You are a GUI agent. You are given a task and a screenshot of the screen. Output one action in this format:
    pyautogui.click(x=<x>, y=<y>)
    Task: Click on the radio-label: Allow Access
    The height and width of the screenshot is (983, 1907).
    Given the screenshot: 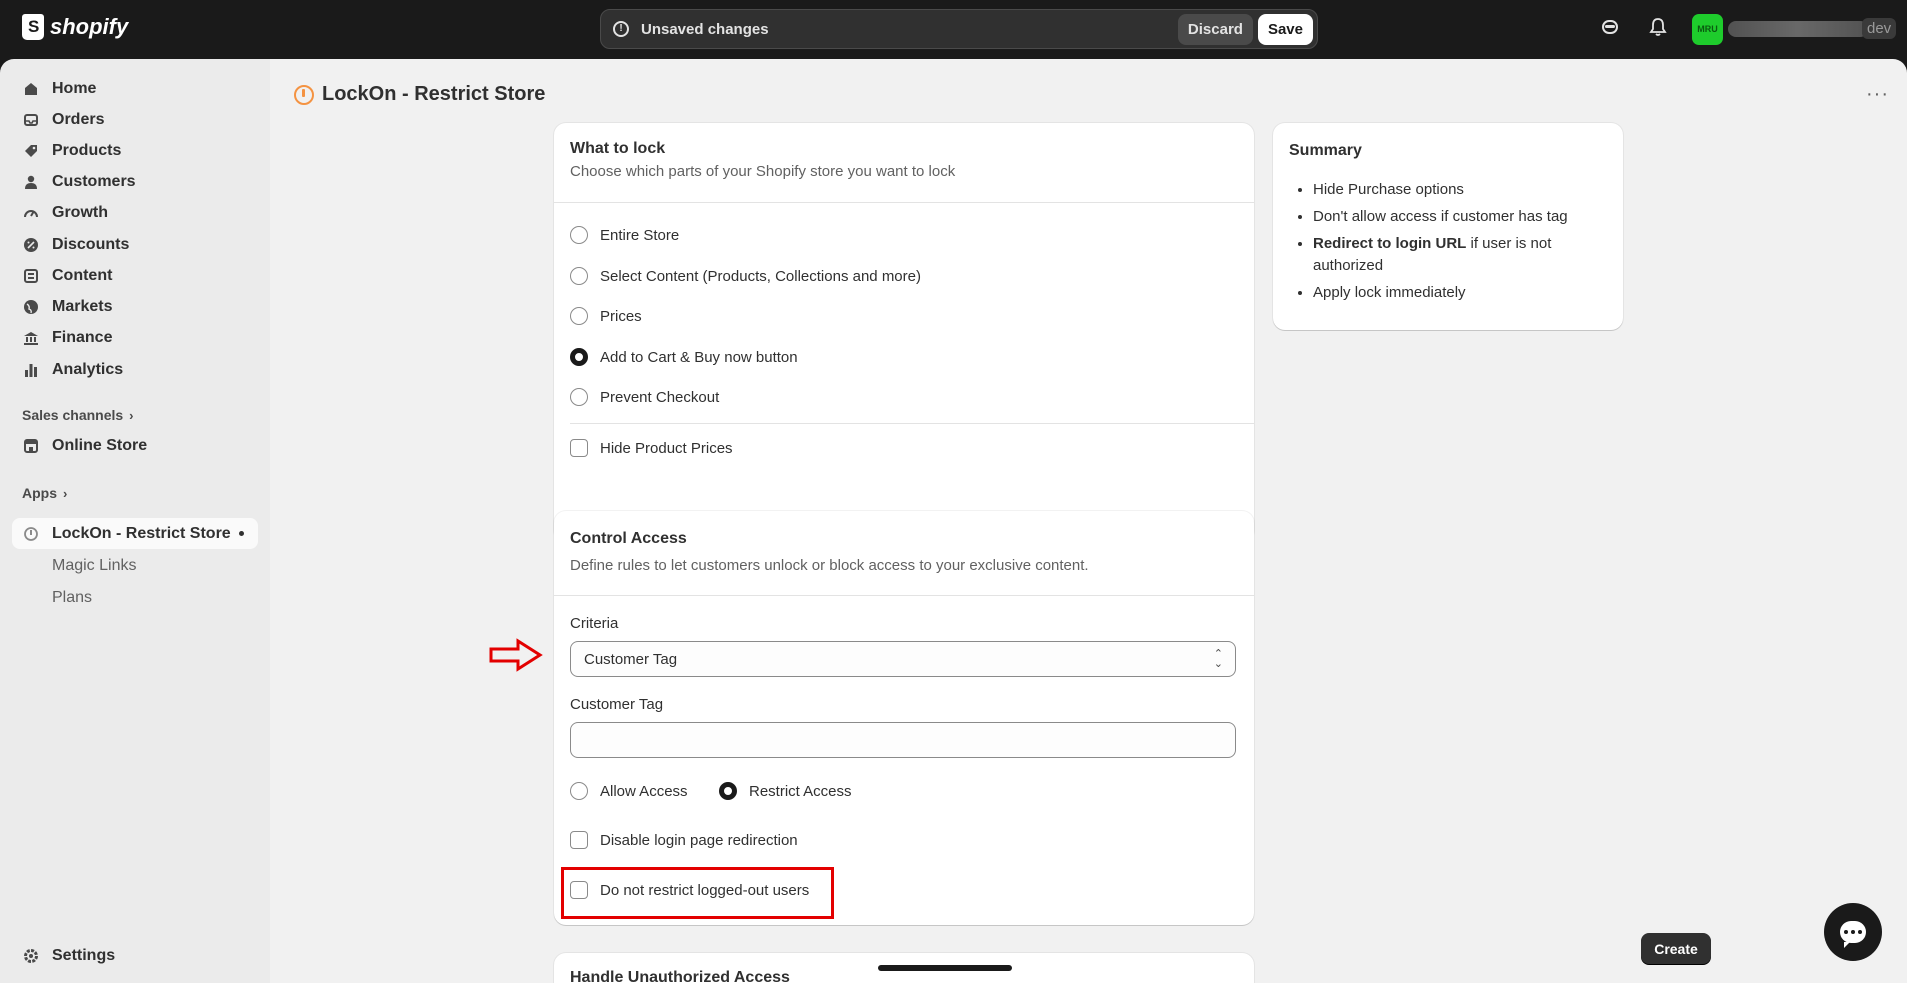 What is the action you would take?
    pyautogui.click(x=644, y=791)
    